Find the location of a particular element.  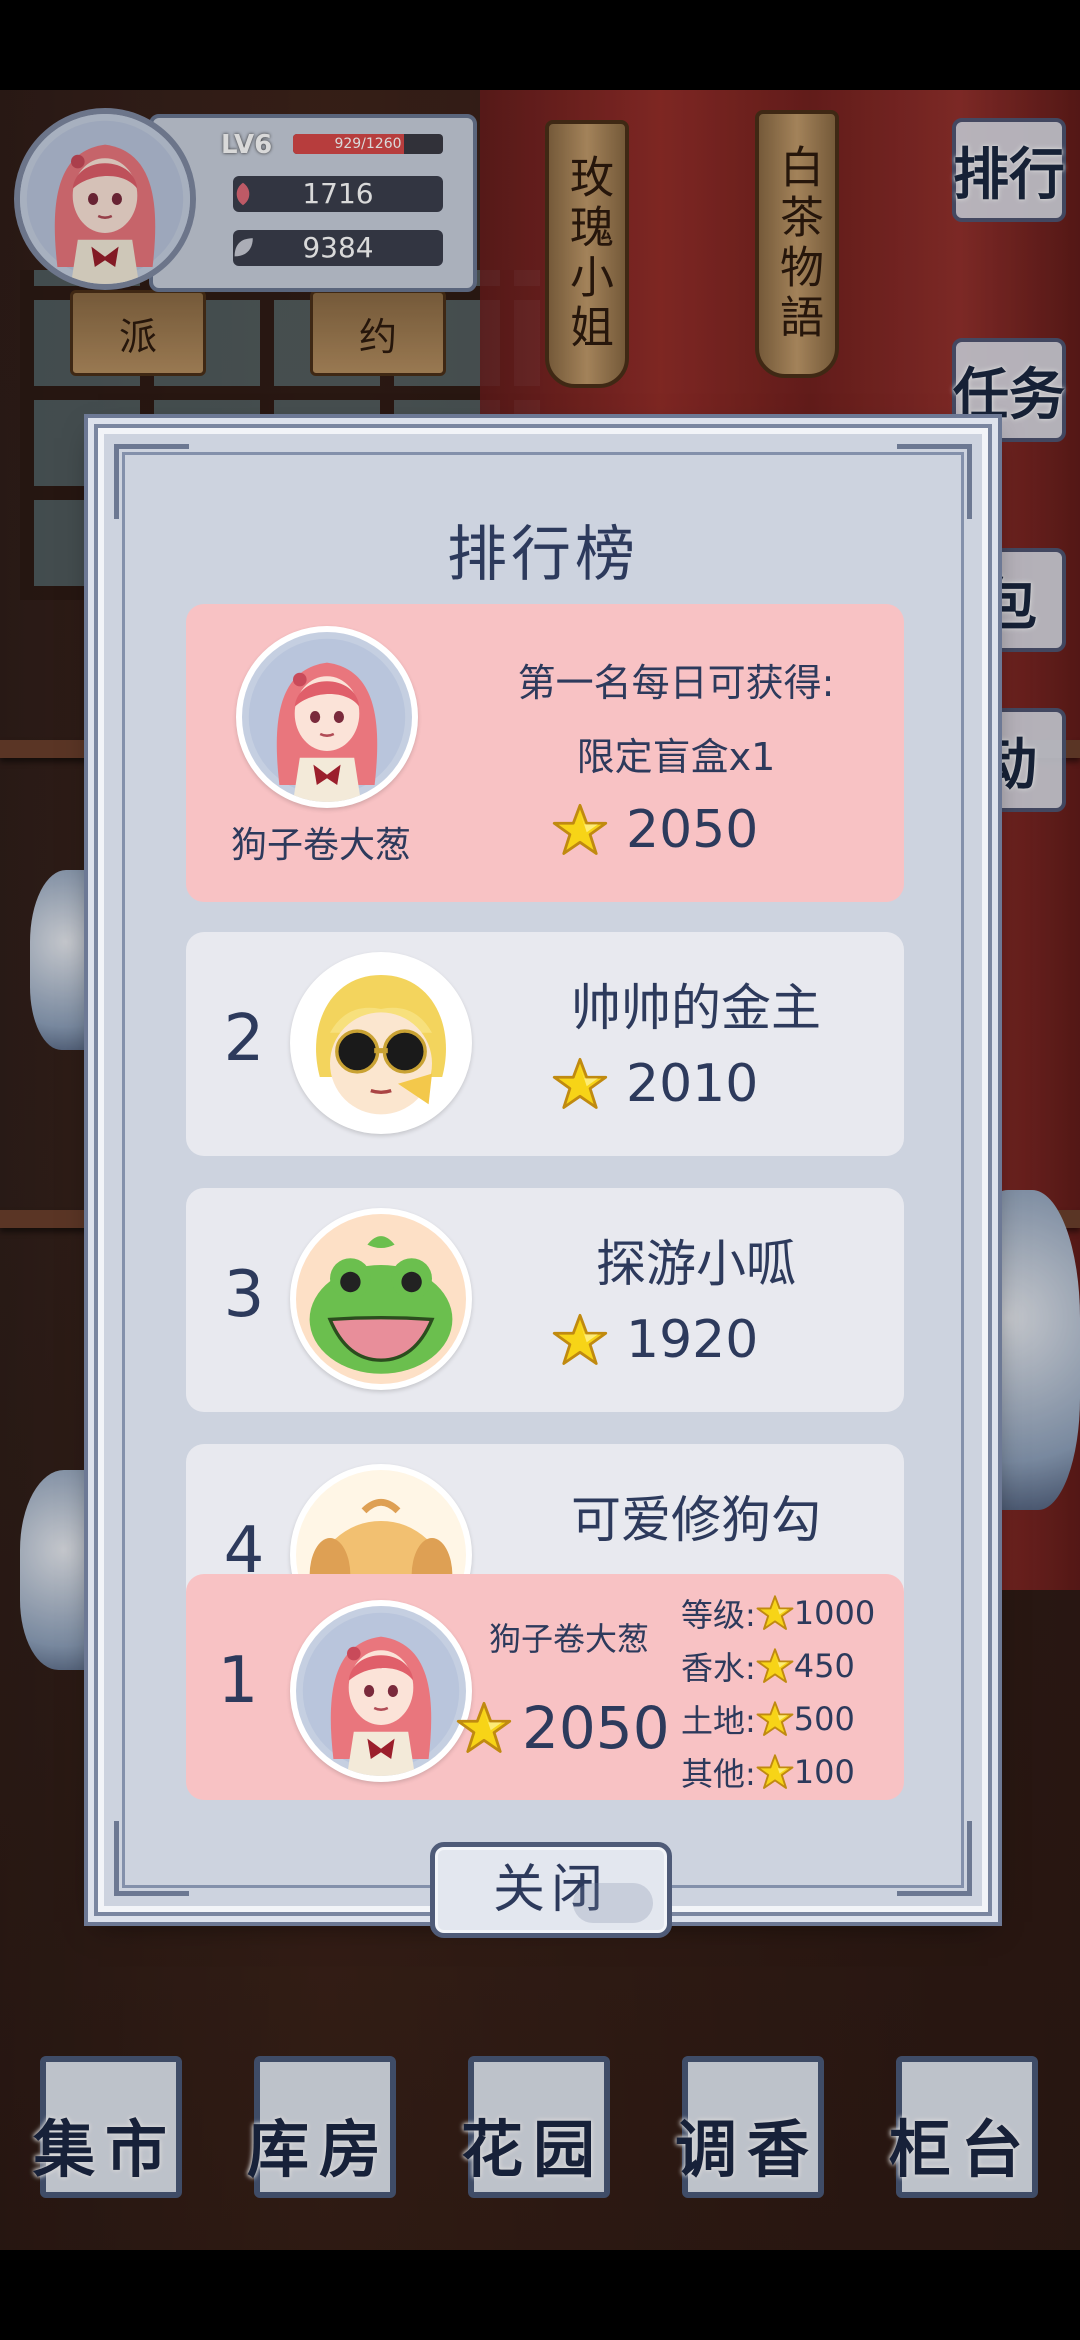

player-name: 探游小呱 is located at coordinates (696, 1264).